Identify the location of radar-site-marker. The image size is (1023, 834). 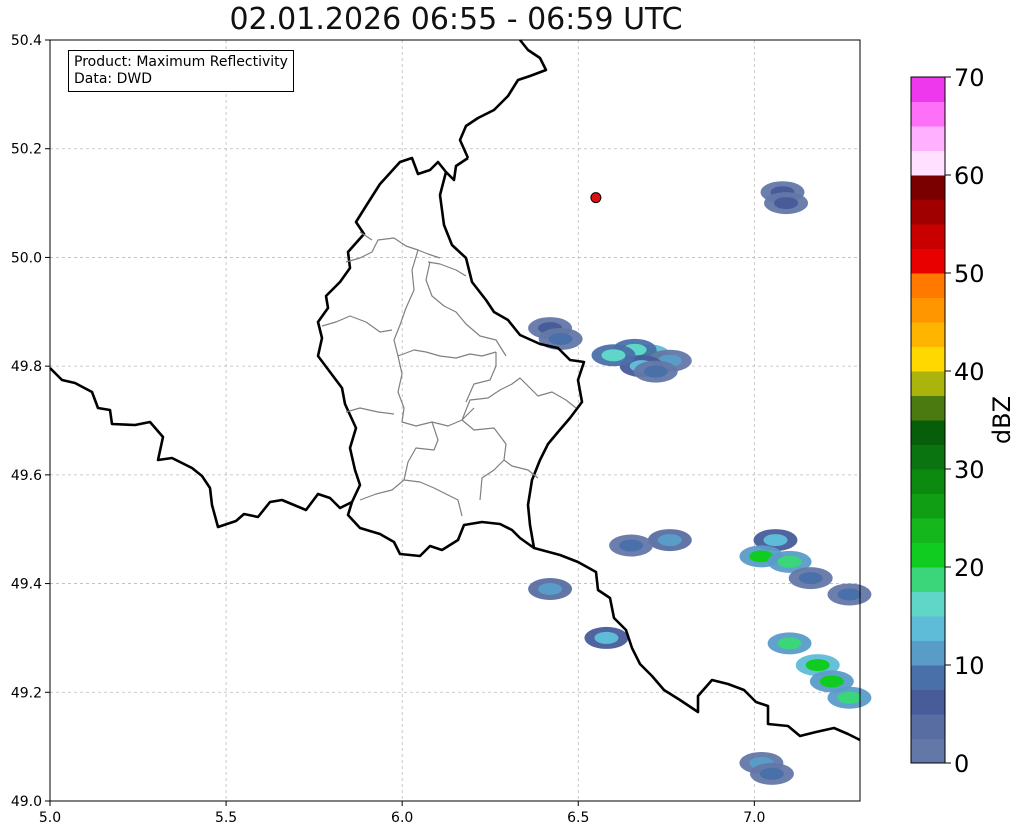
(596, 198).